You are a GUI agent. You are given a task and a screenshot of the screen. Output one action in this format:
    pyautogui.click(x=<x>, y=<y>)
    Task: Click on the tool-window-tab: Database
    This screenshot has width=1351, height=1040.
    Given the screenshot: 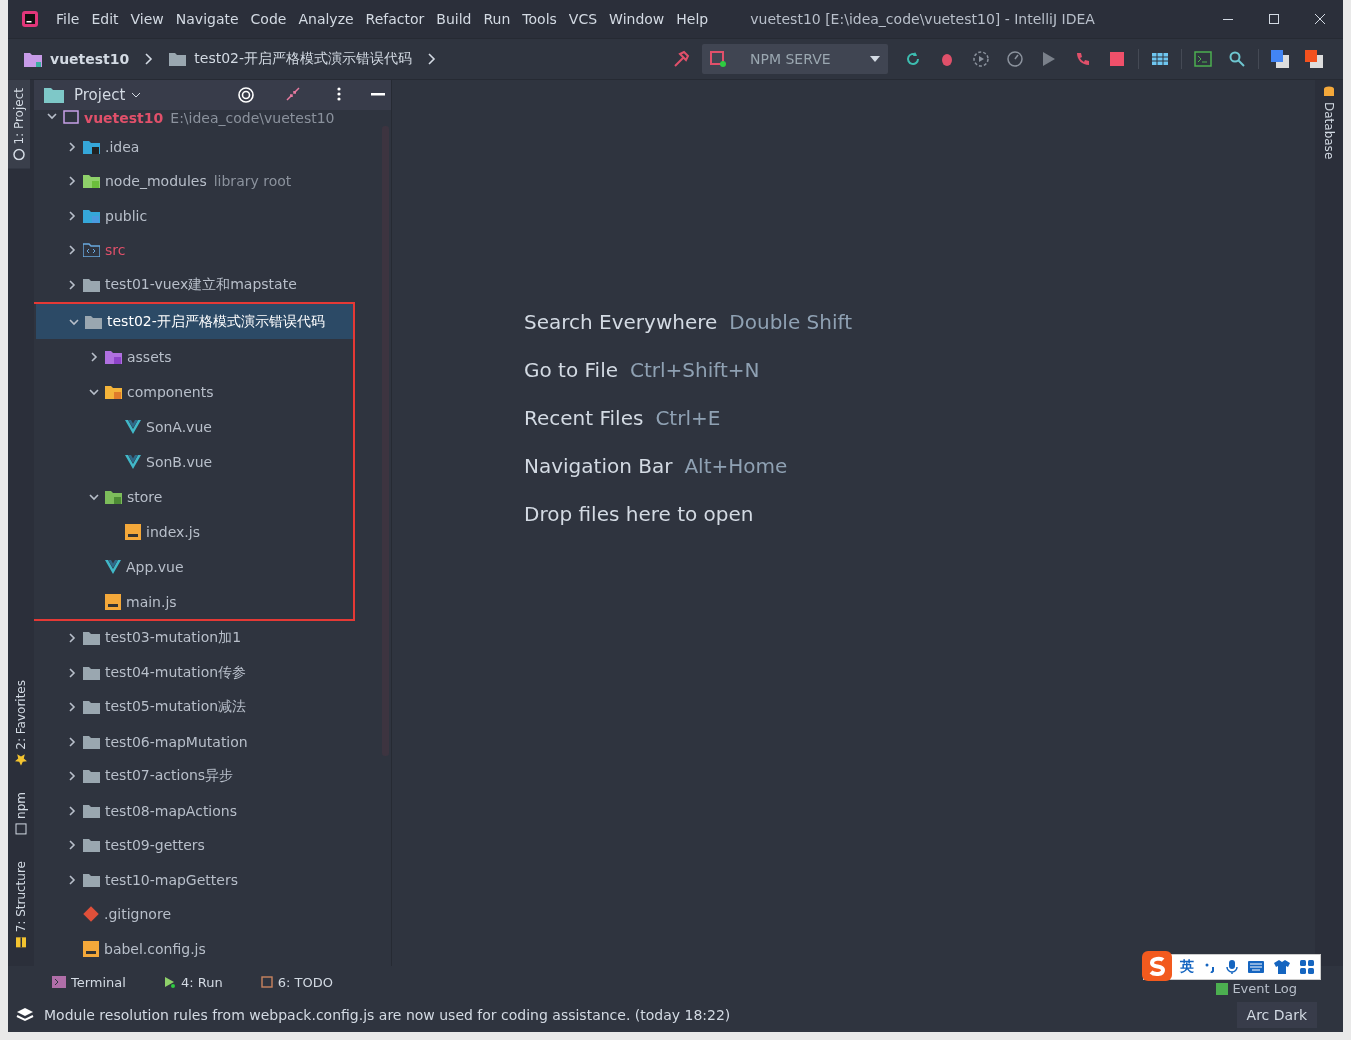 What is the action you would take?
    pyautogui.click(x=1329, y=123)
    